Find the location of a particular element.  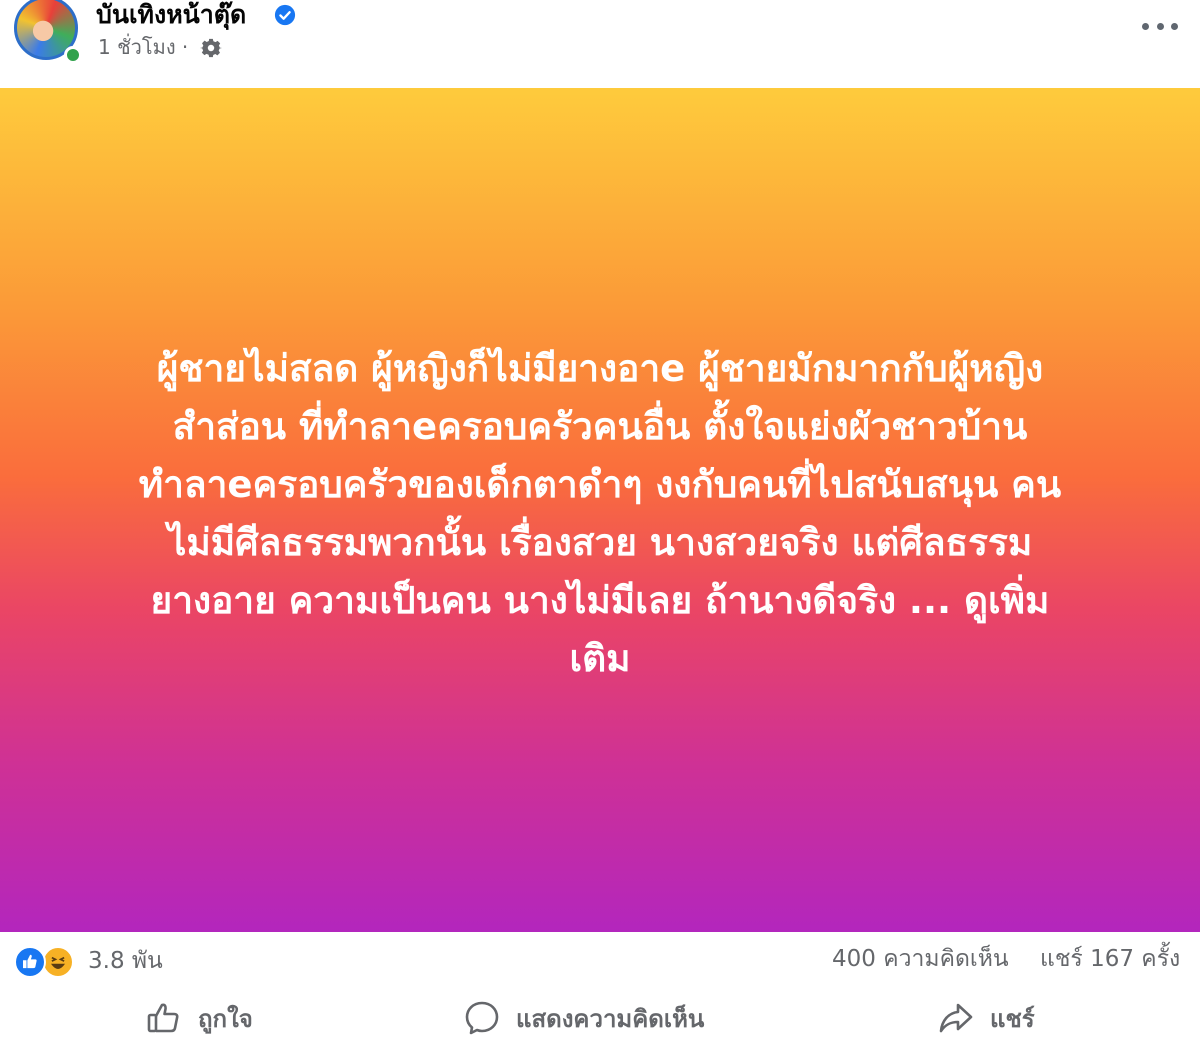

reaction-summary is located at coordinates (49, 962).